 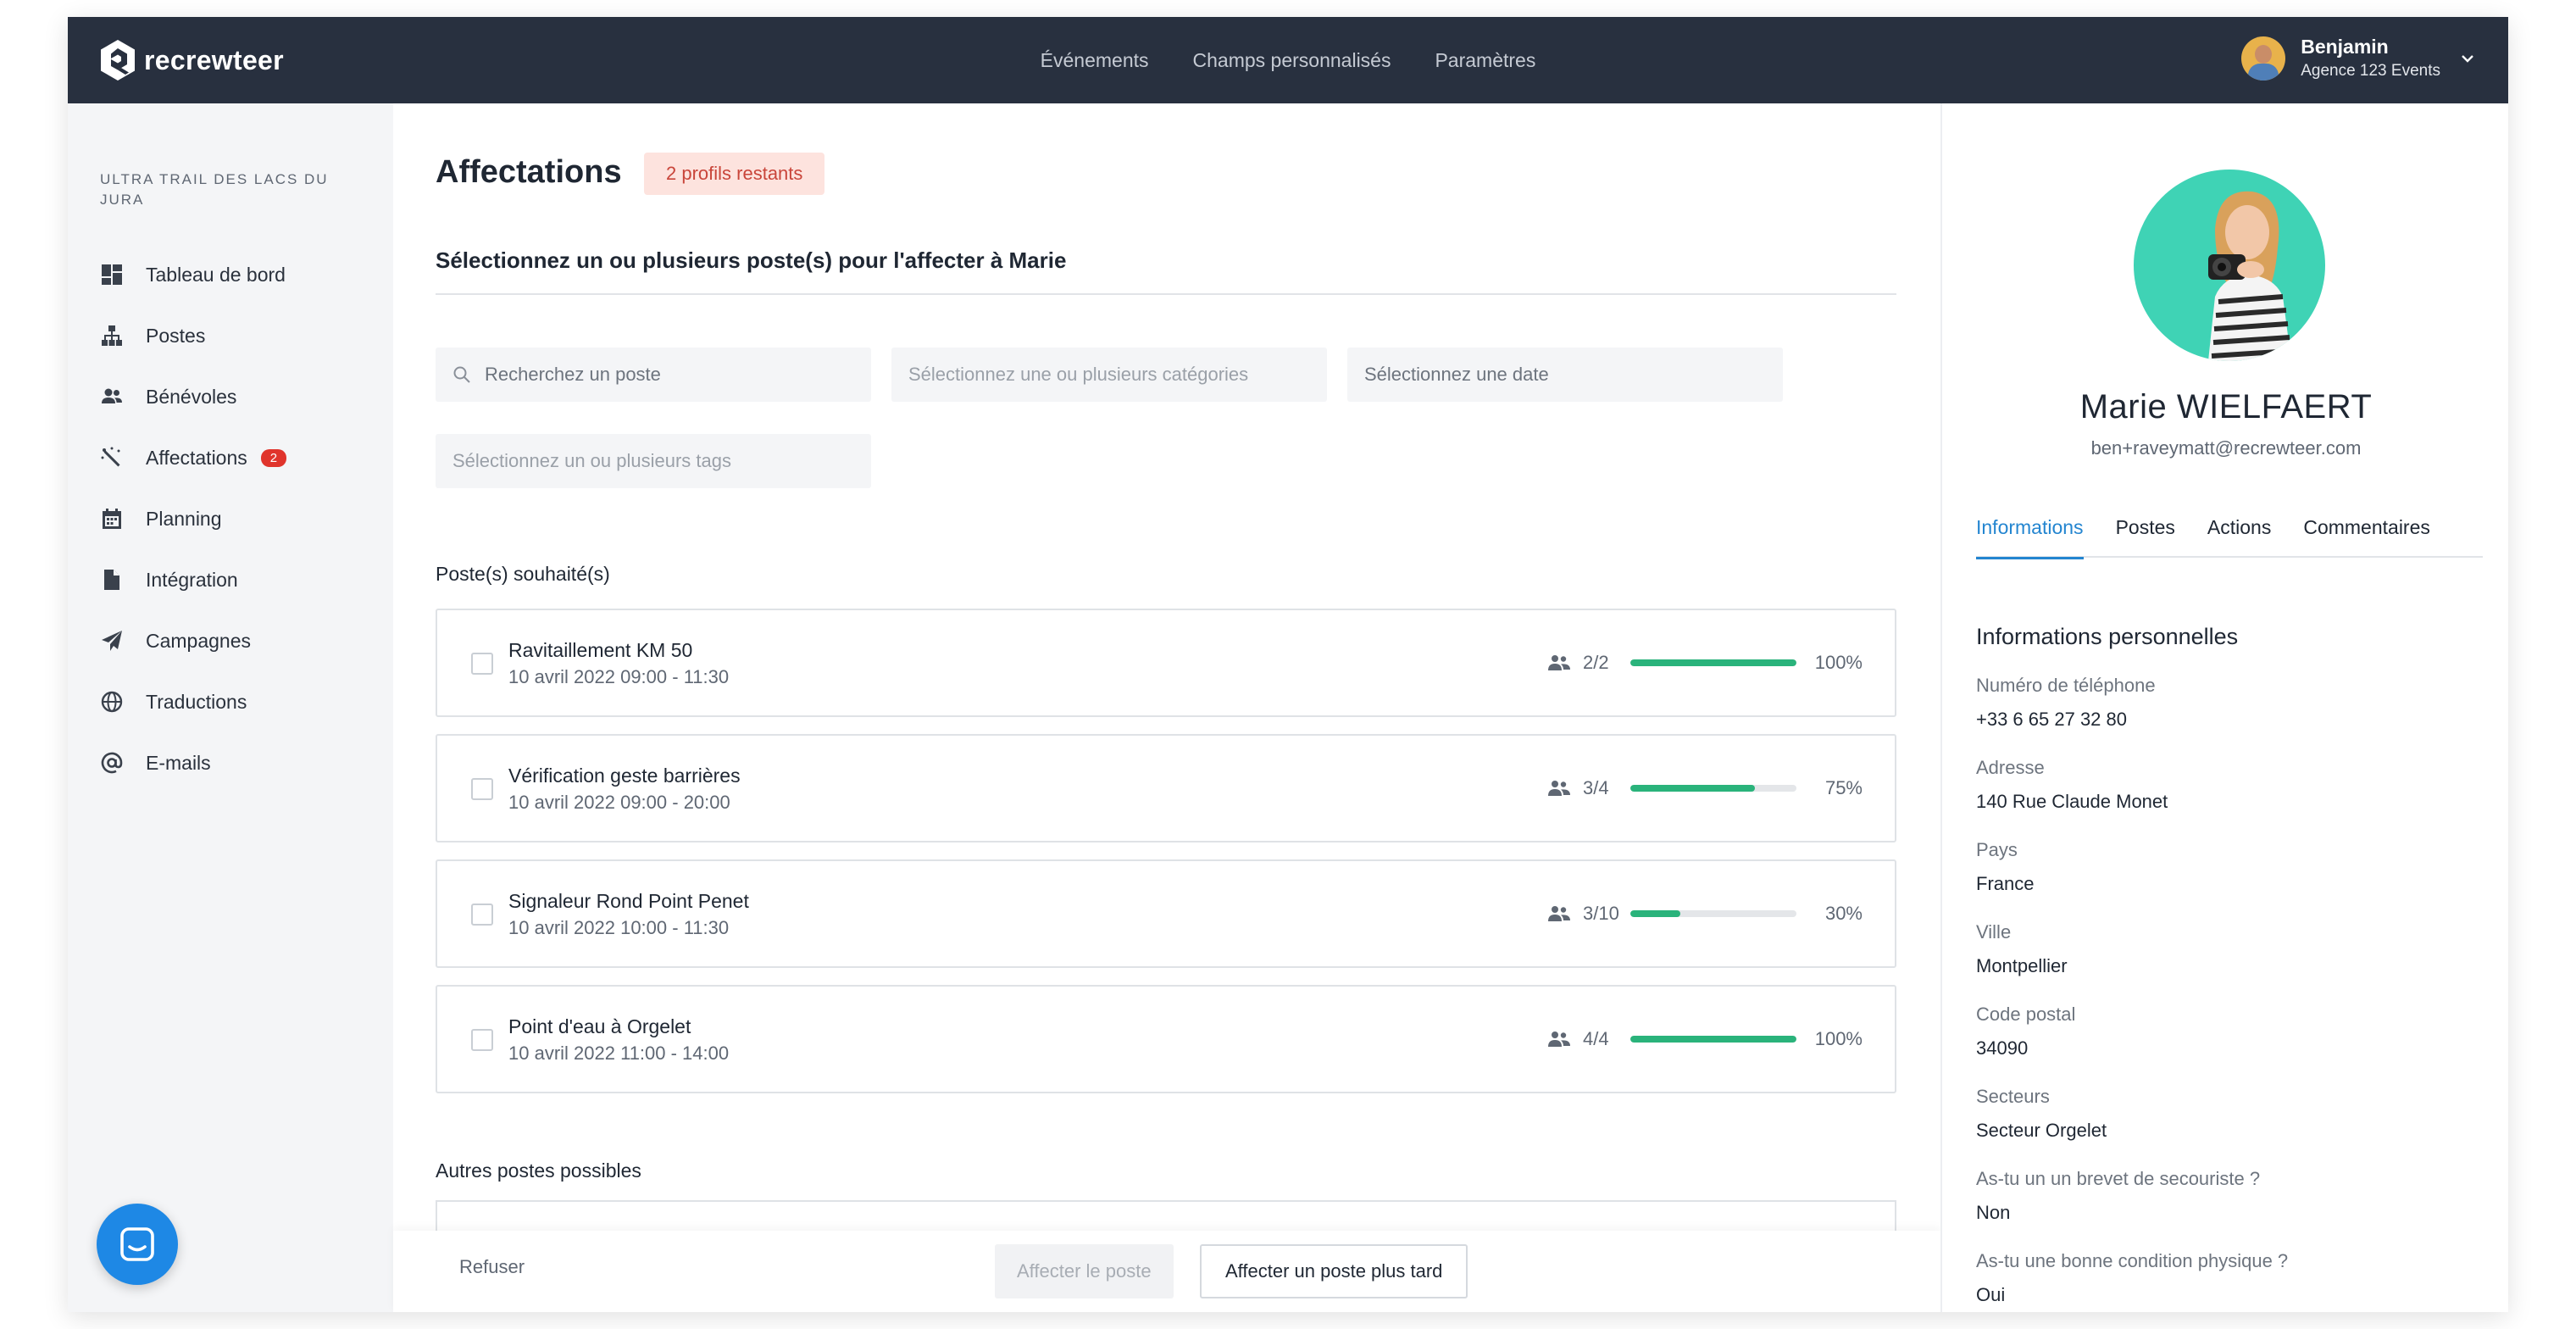 What do you see at coordinates (734, 174) in the screenshot?
I see `remaining-profiles-badge: 2 profils restants` at bounding box center [734, 174].